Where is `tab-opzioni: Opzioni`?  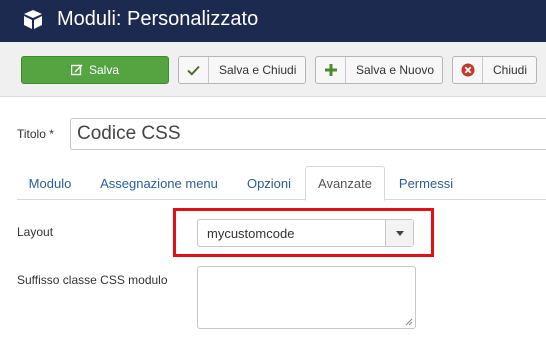
tab-opzioni: Opzioni is located at coordinates (269, 183).